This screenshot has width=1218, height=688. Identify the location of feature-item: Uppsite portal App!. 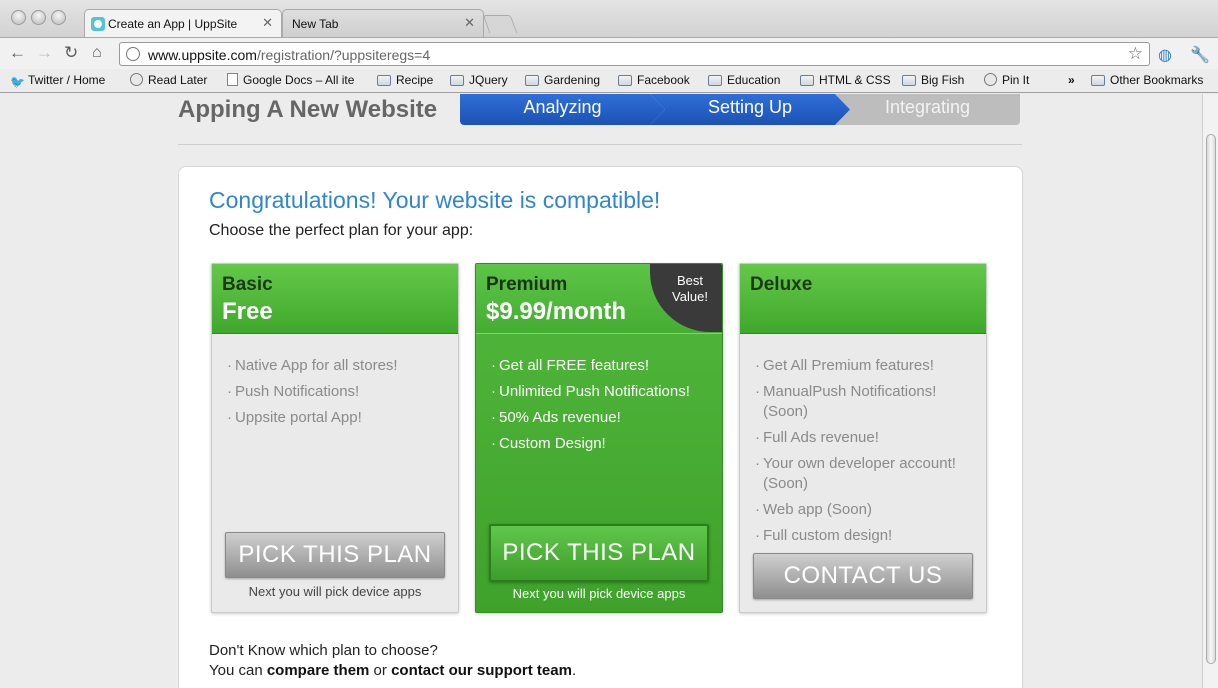
(339, 418).